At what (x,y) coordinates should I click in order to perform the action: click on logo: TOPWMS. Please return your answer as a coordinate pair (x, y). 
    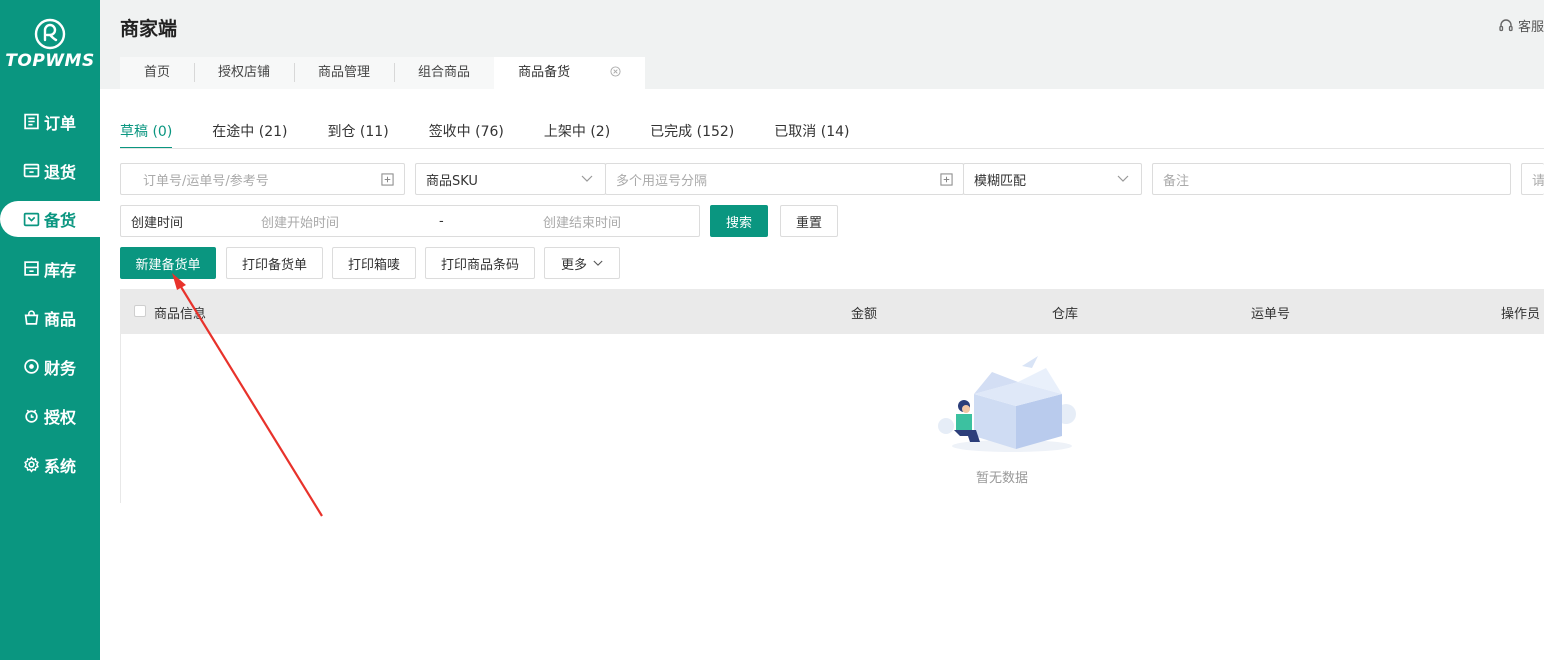
    Looking at the image, I should click on (50, 44).